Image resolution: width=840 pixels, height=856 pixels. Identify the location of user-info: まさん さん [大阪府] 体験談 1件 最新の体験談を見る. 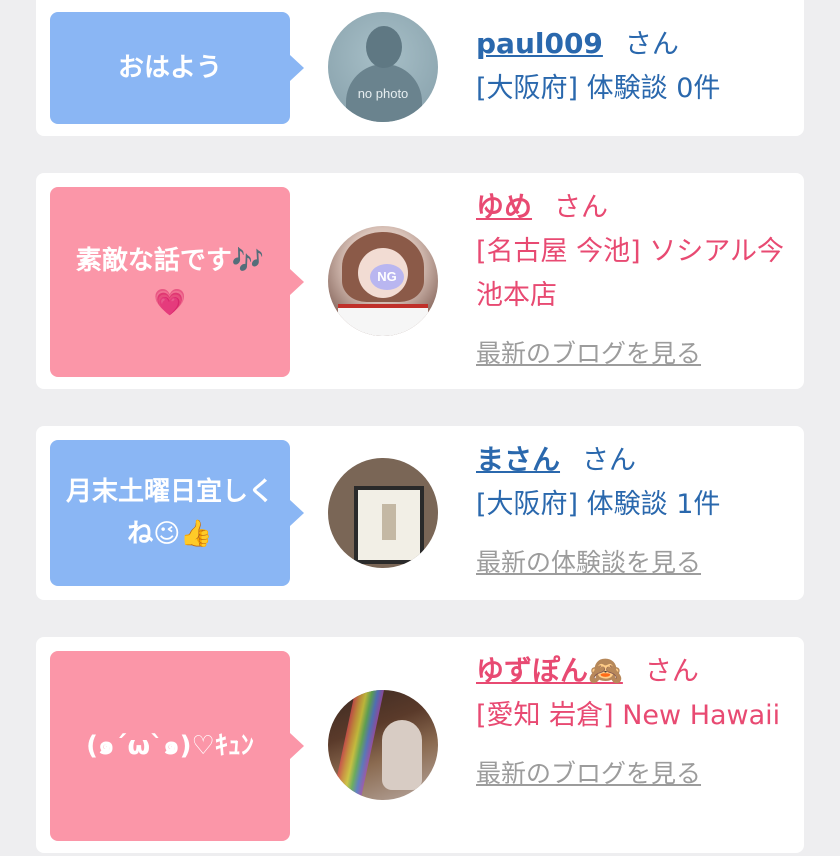
(636, 511).